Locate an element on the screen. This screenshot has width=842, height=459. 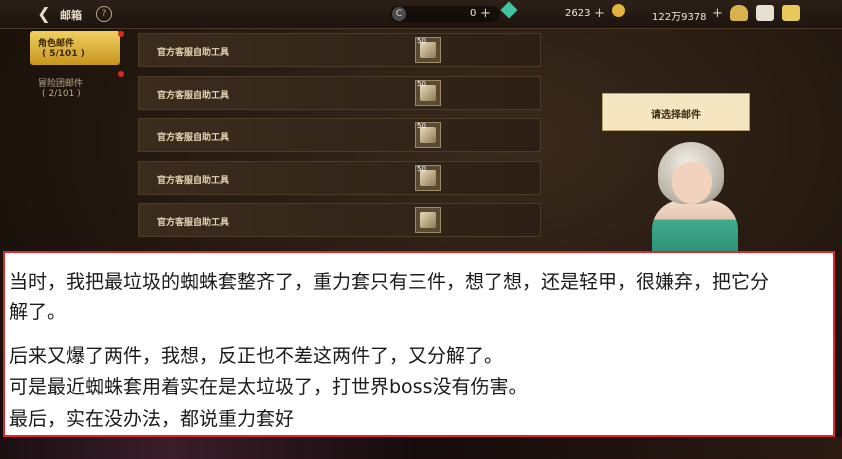
currency-gem-value: 2623 is located at coordinates (578, 13).